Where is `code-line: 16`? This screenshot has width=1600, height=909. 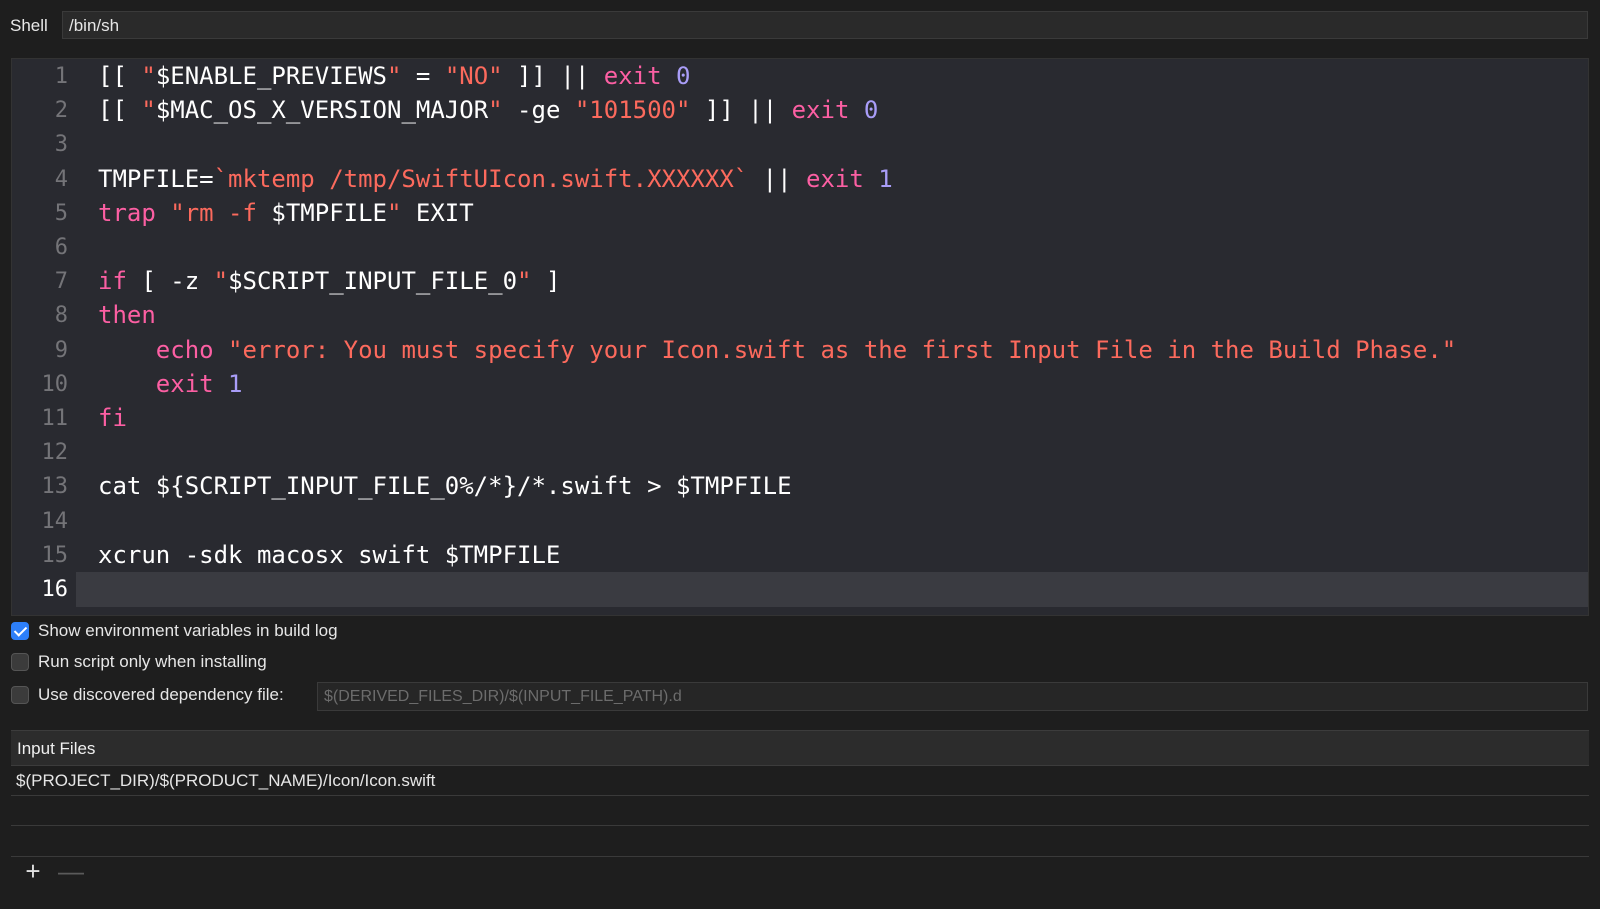 code-line: 16 is located at coordinates (800, 589).